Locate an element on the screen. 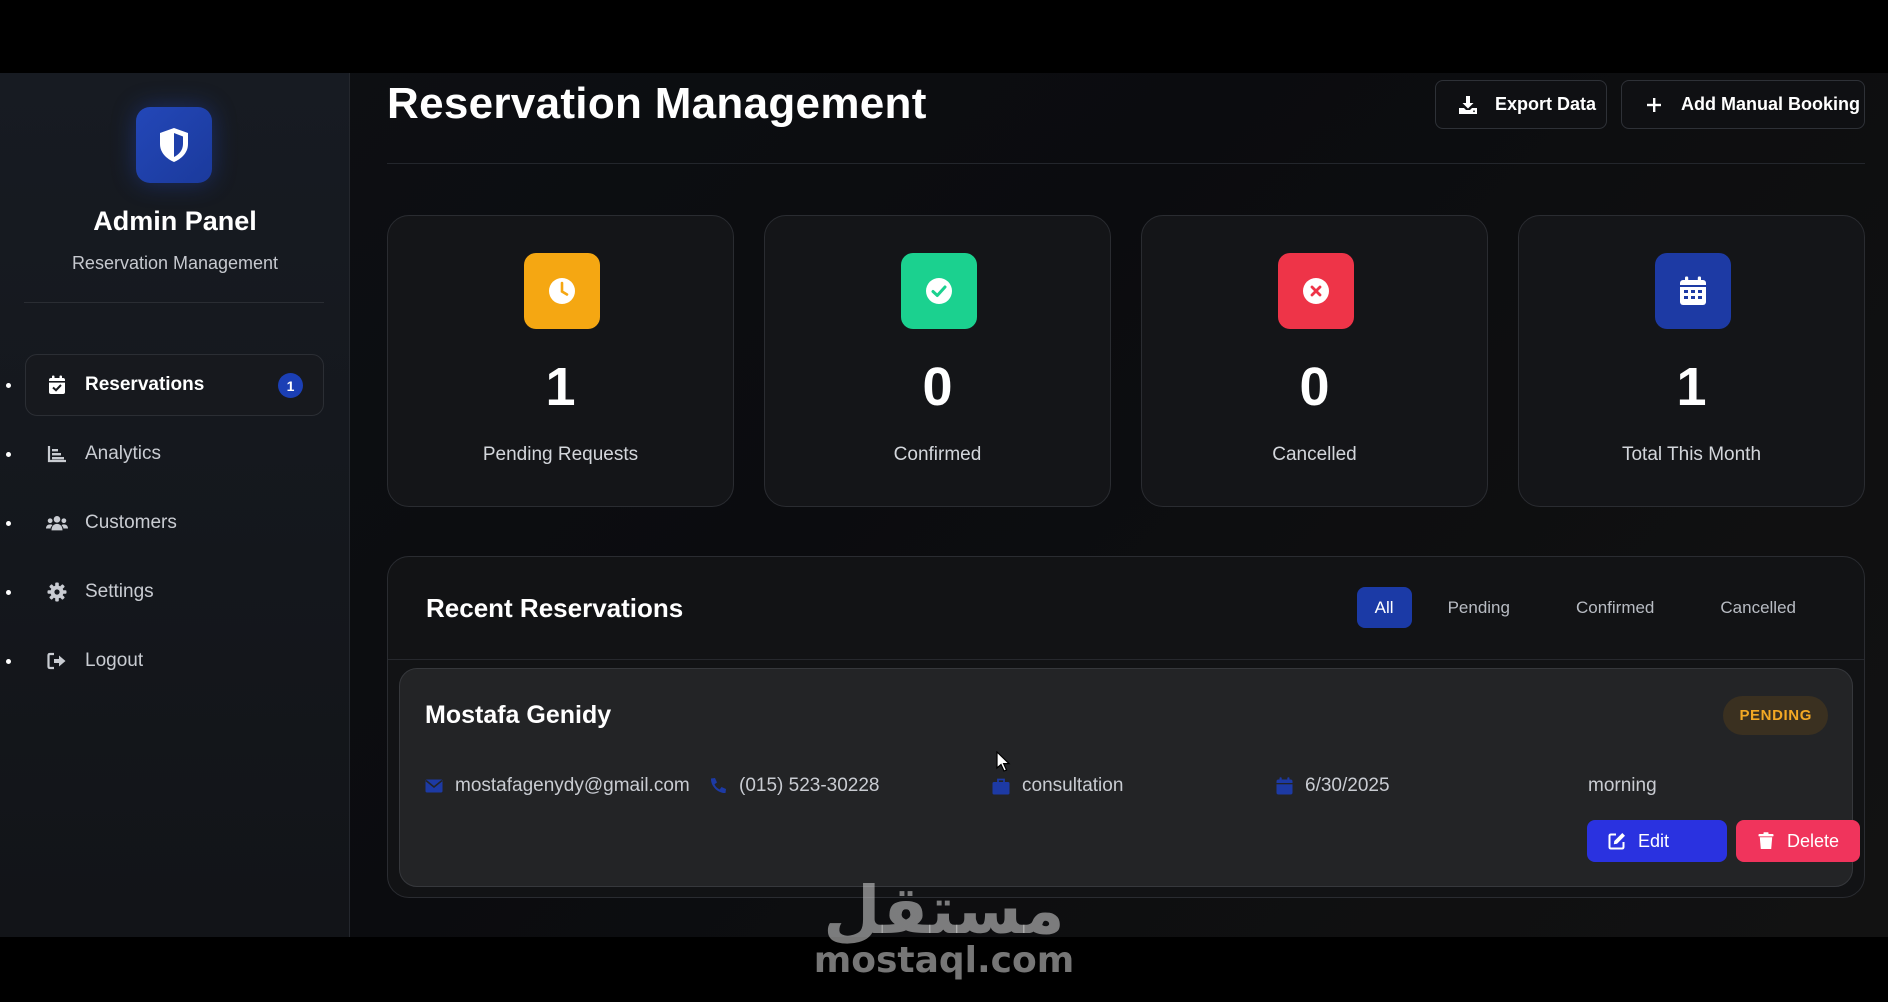 The height and width of the screenshot is (1002, 1888). sidebar-item-label: Logout is located at coordinates (114, 660).